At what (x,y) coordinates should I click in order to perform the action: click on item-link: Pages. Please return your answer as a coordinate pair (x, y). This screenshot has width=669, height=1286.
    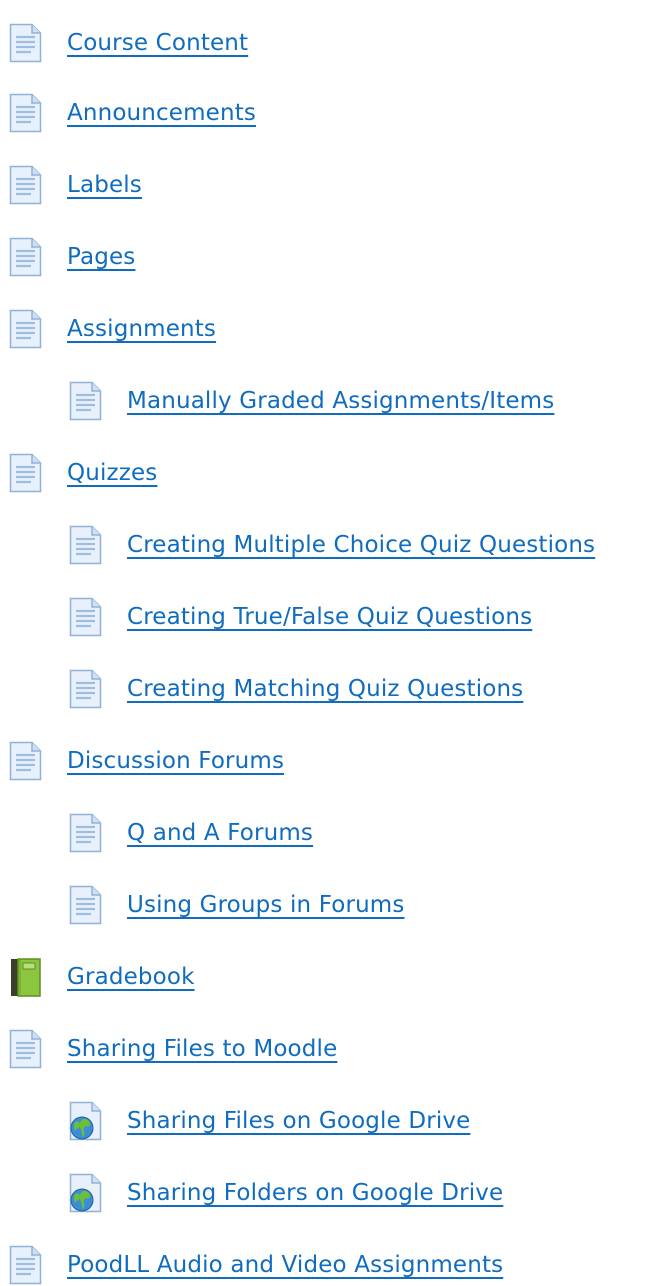
    Looking at the image, I should click on (101, 257).